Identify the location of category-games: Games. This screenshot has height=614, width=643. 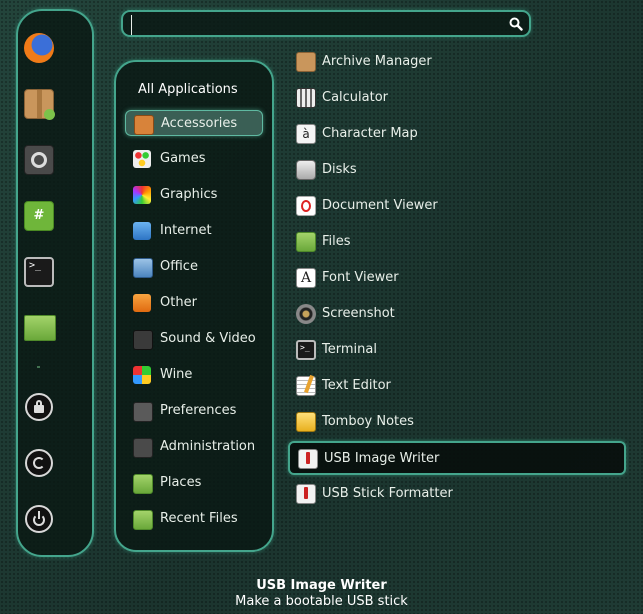
(194, 159).